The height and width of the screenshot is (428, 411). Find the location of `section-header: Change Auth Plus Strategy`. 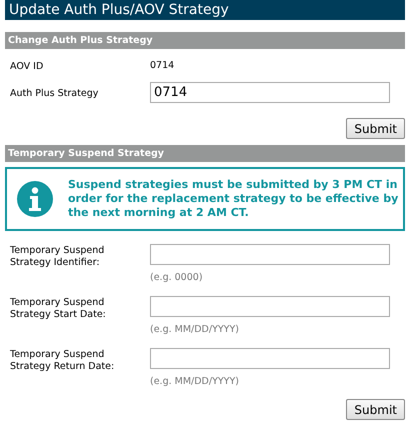

section-header: Change Auth Plus Strategy is located at coordinates (205, 40).